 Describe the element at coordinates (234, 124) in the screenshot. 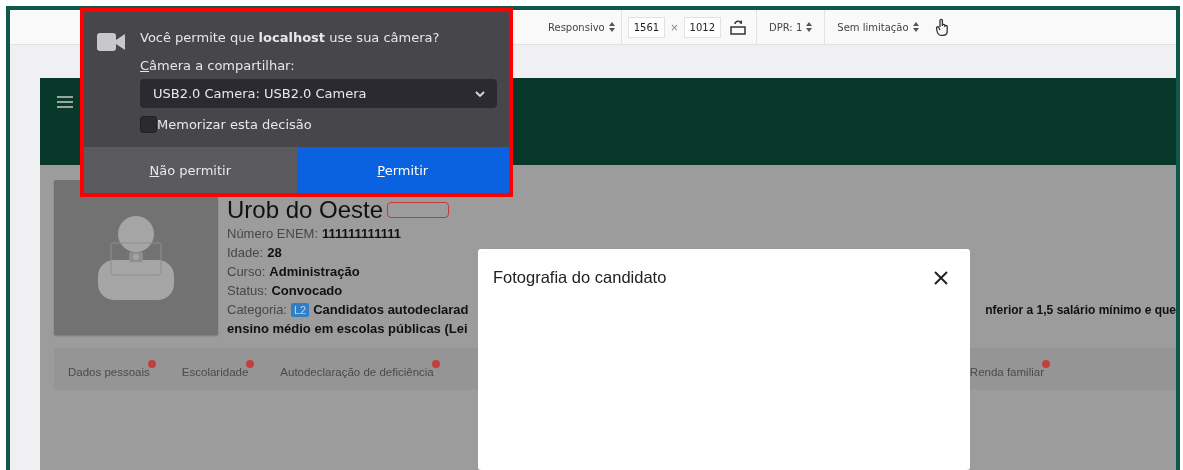

I see `checkbox-label: Memorizar esta decisão` at that location.